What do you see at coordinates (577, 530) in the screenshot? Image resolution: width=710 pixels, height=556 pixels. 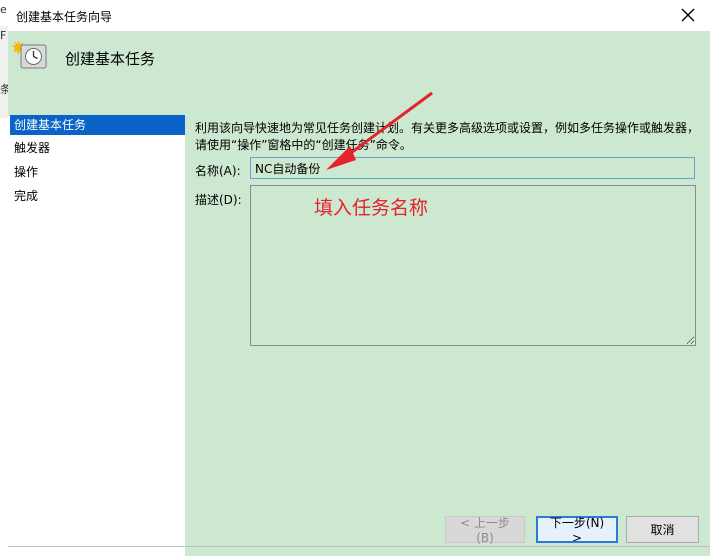 I see `next-button: 下一步(N) >` at bounding box center [577, 530].